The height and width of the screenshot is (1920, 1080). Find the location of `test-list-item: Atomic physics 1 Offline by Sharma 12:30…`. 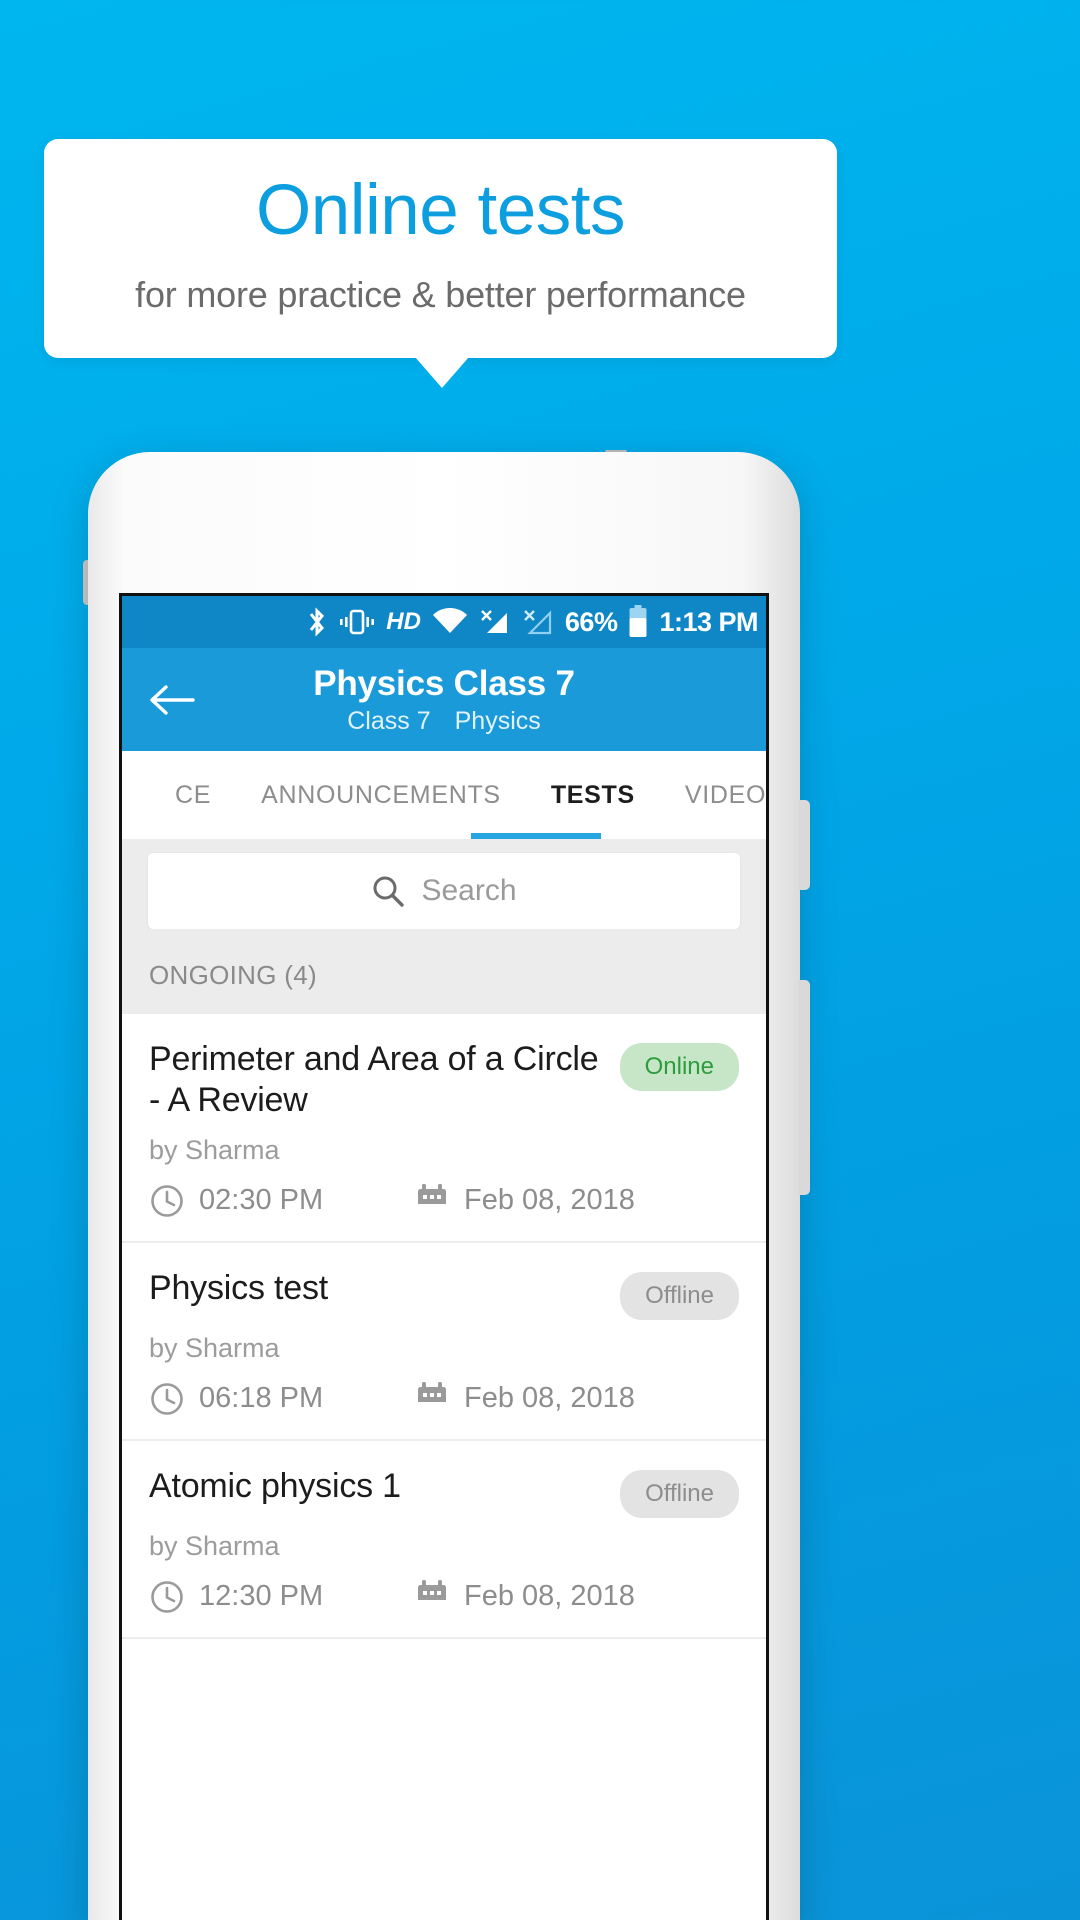

test-list-item: Atomic physics 1 Offline by Sharma 12:30… is located at coordinates (444, 1539).